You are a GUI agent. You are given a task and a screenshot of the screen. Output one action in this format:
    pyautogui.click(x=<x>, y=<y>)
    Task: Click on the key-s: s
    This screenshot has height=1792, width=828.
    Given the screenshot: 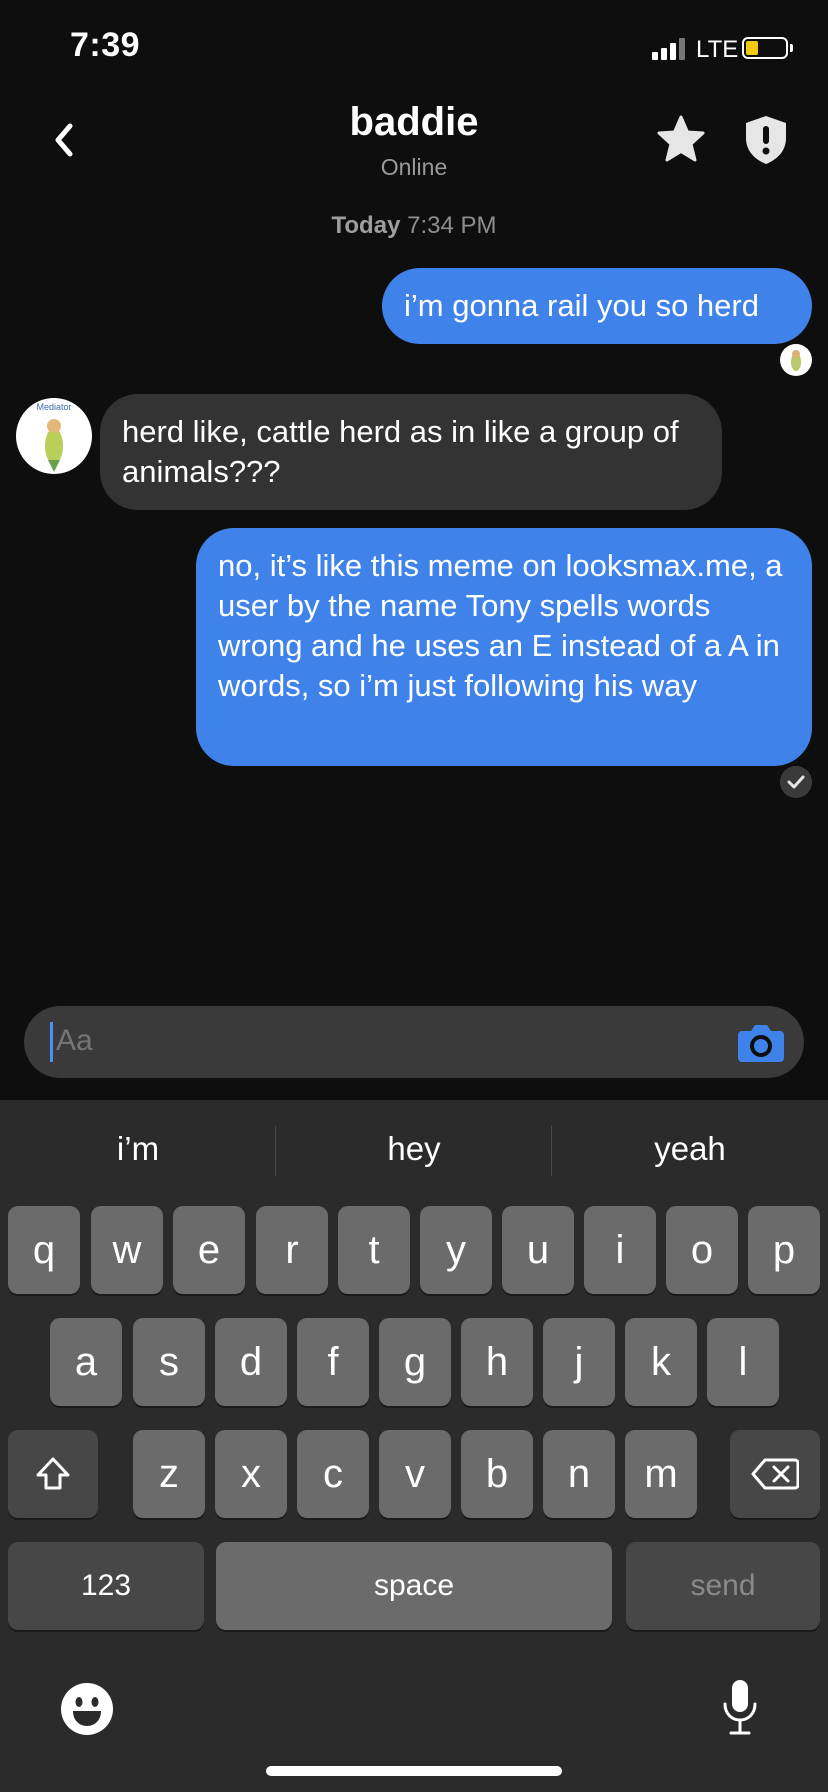 What is the action you would take?
    pyautogui.click(x=169, y=1362)
    